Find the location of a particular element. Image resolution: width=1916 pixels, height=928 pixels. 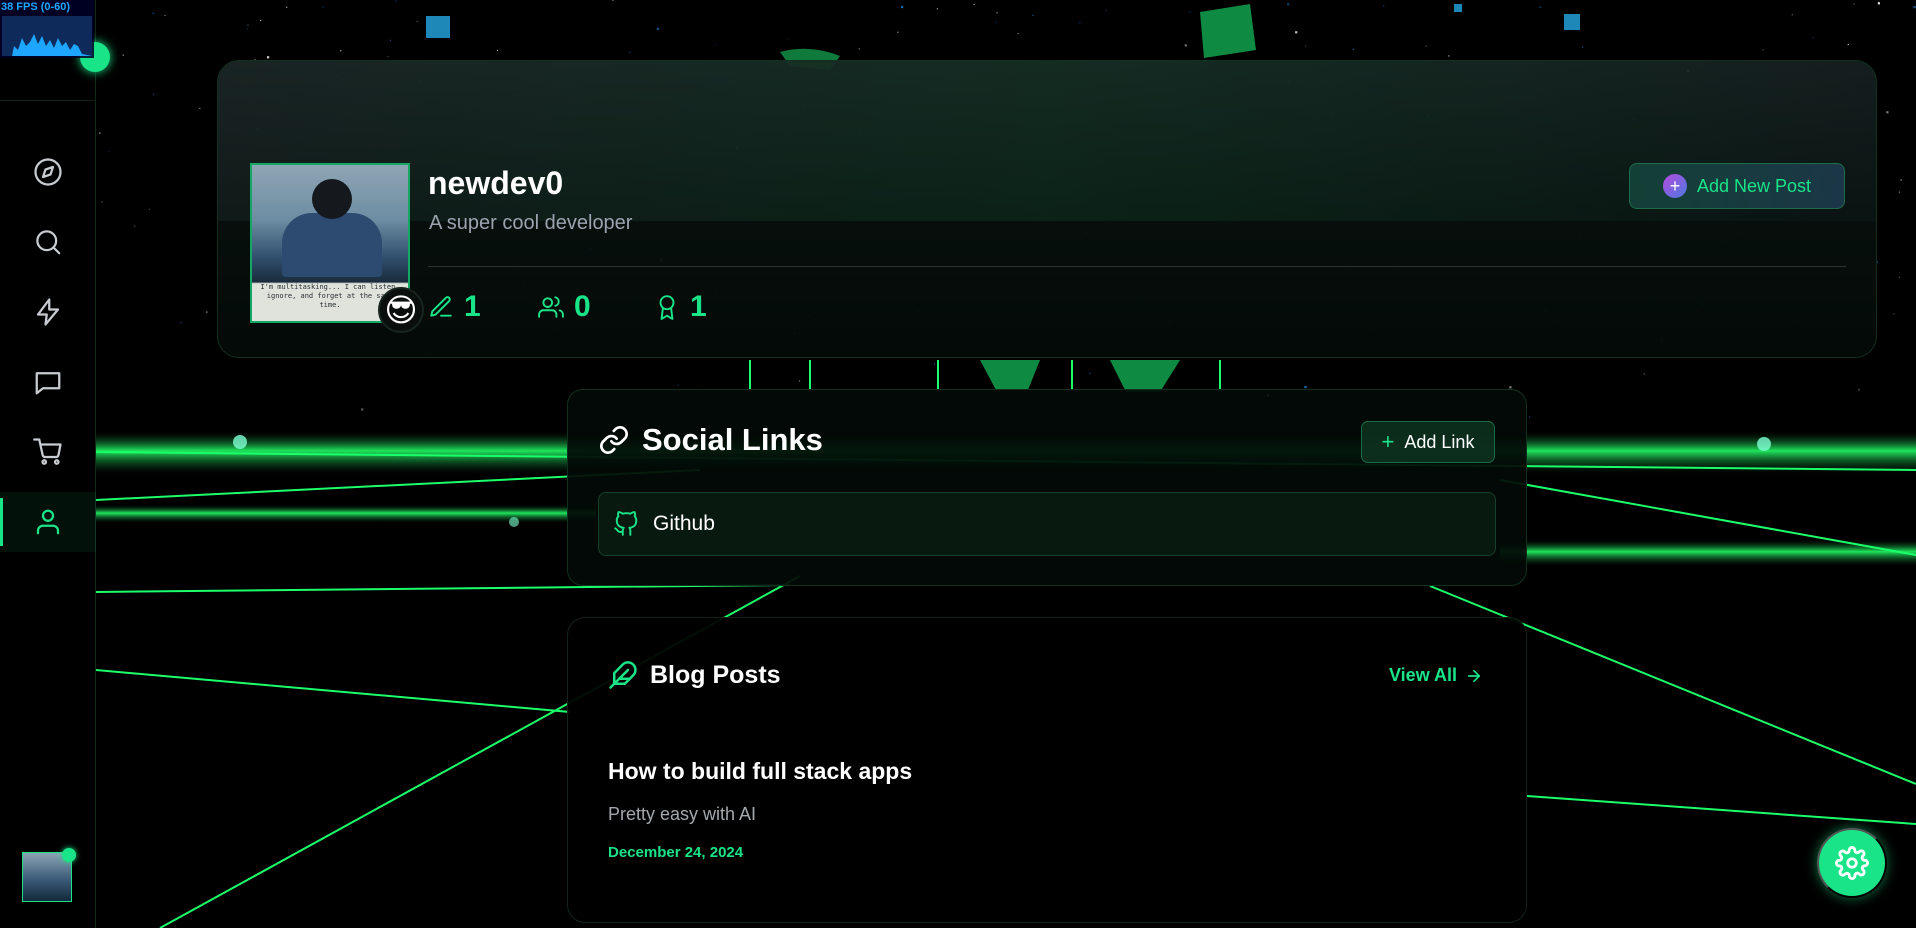

stat-posts: 1 is located at coordinates (454, 307).